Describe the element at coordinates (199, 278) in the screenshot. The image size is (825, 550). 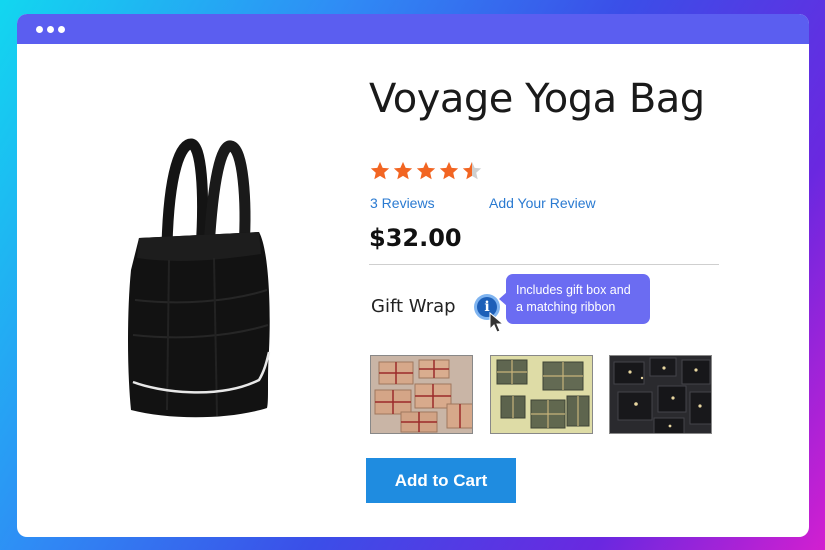
I see `product-image` at that location.